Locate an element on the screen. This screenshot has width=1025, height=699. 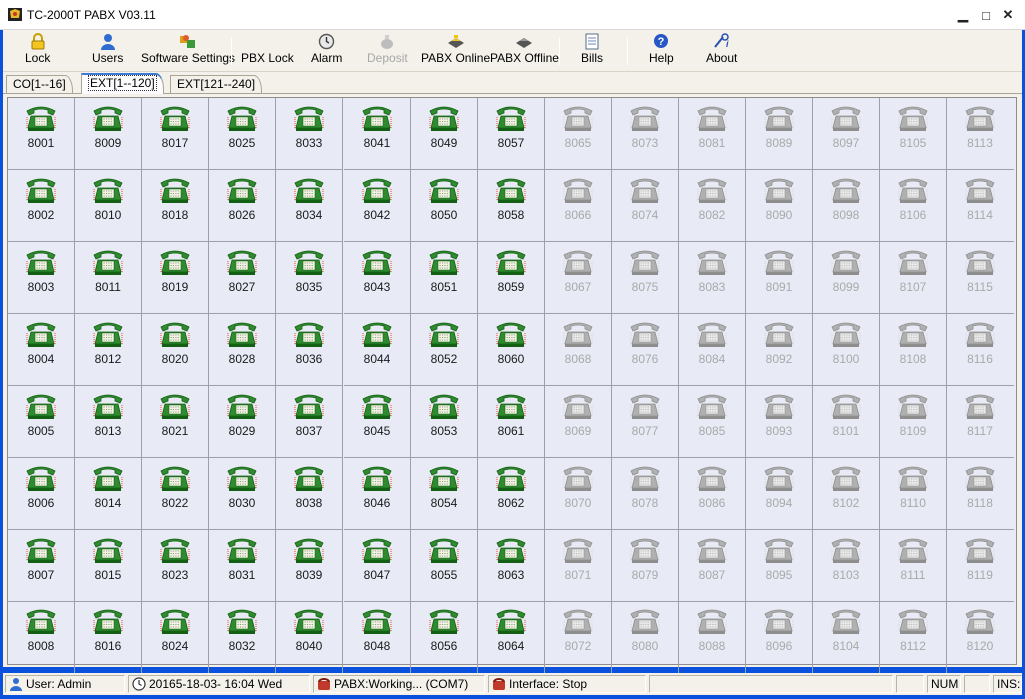
extension-8120: 8120 is located at coordinates (980, 637).